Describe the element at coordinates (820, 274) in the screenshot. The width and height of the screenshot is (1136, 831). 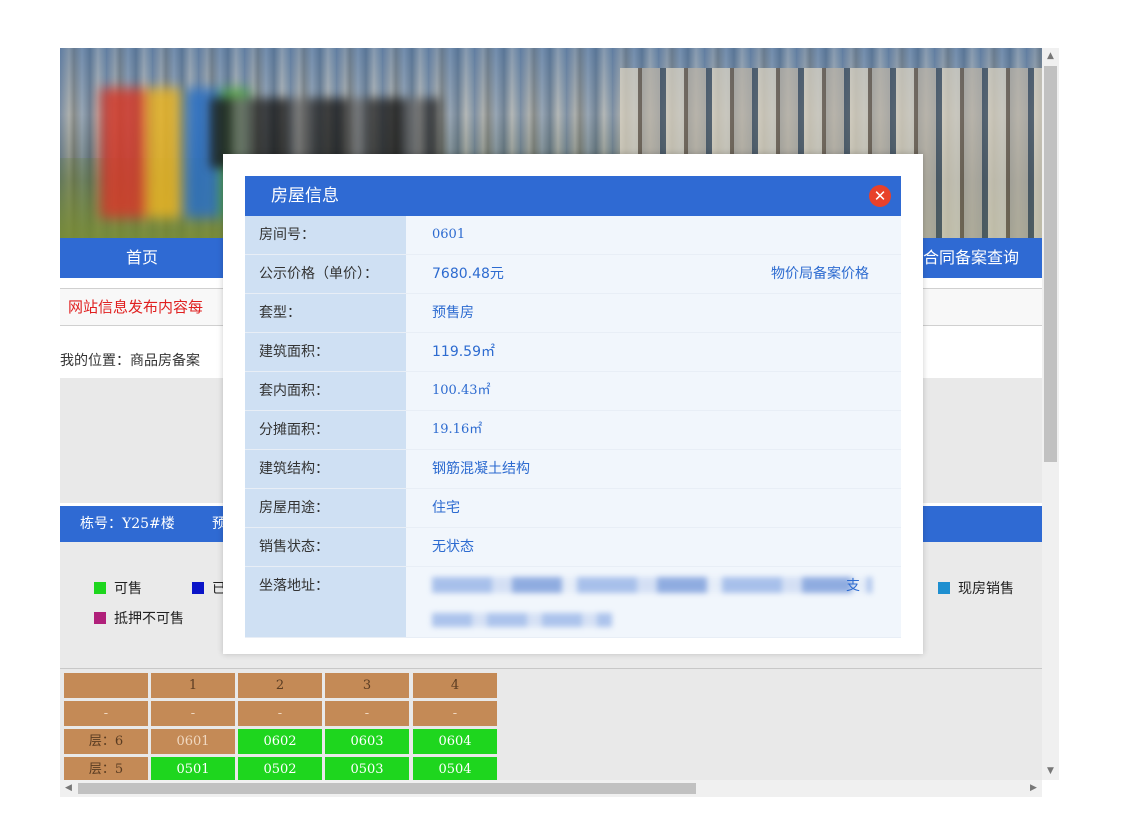
I see `price-bureau-link: 物价局备案价格` at that location.